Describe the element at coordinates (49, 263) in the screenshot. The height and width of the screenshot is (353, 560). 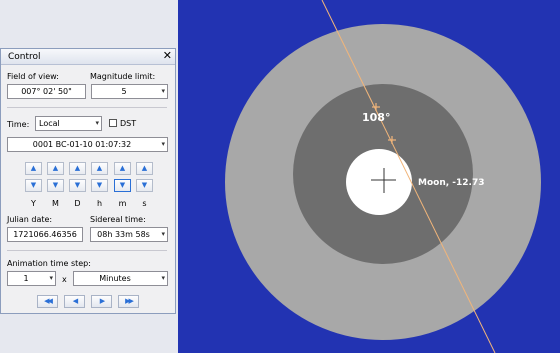
I see `animation-step-label: Animation time step:` at that location.